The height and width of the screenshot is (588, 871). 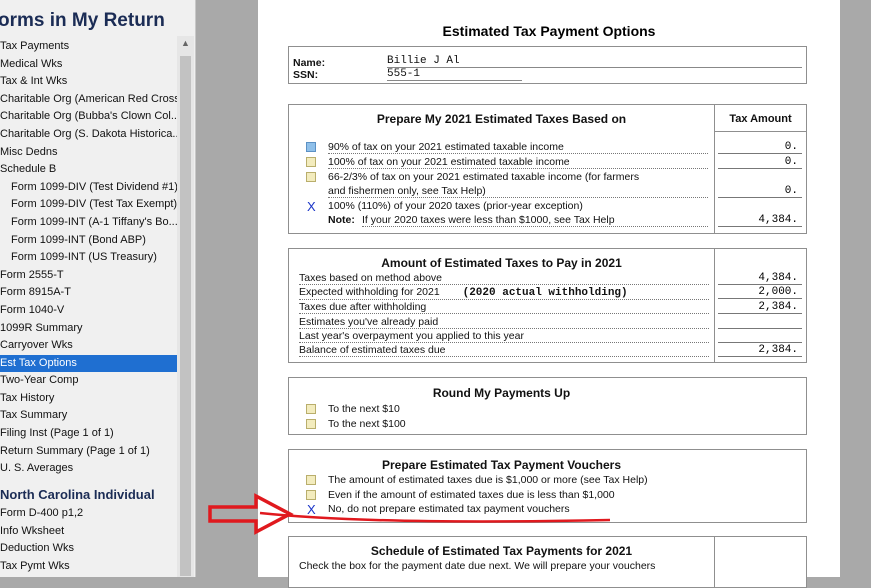 I want to click on overpayment-amount, so click(x=760, y=336).